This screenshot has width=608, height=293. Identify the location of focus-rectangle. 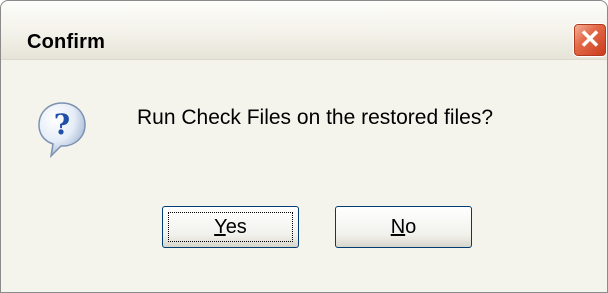
(230, 227).